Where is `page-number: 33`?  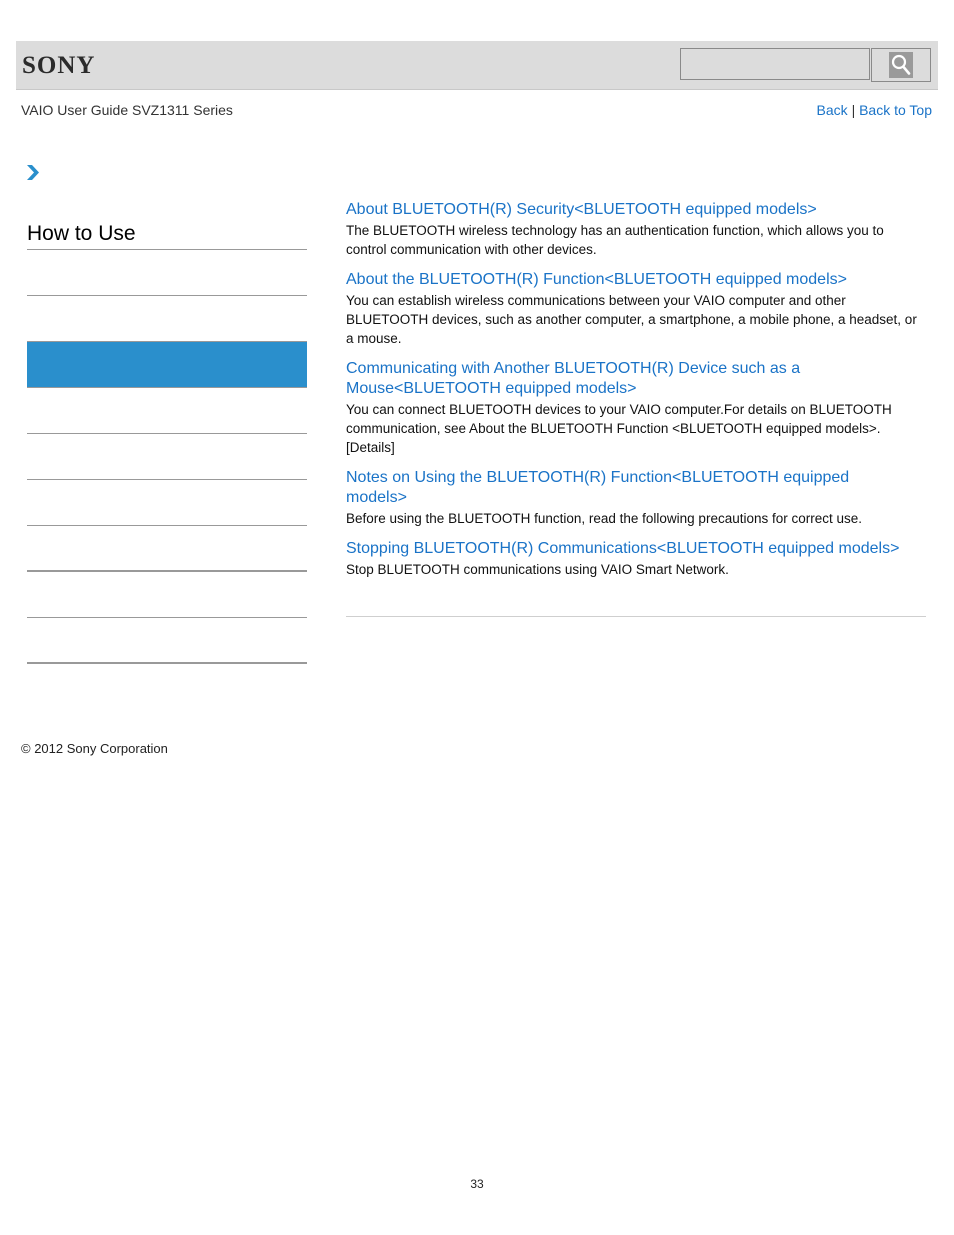 page-number: 33 is located at coordinates (477, 1184).